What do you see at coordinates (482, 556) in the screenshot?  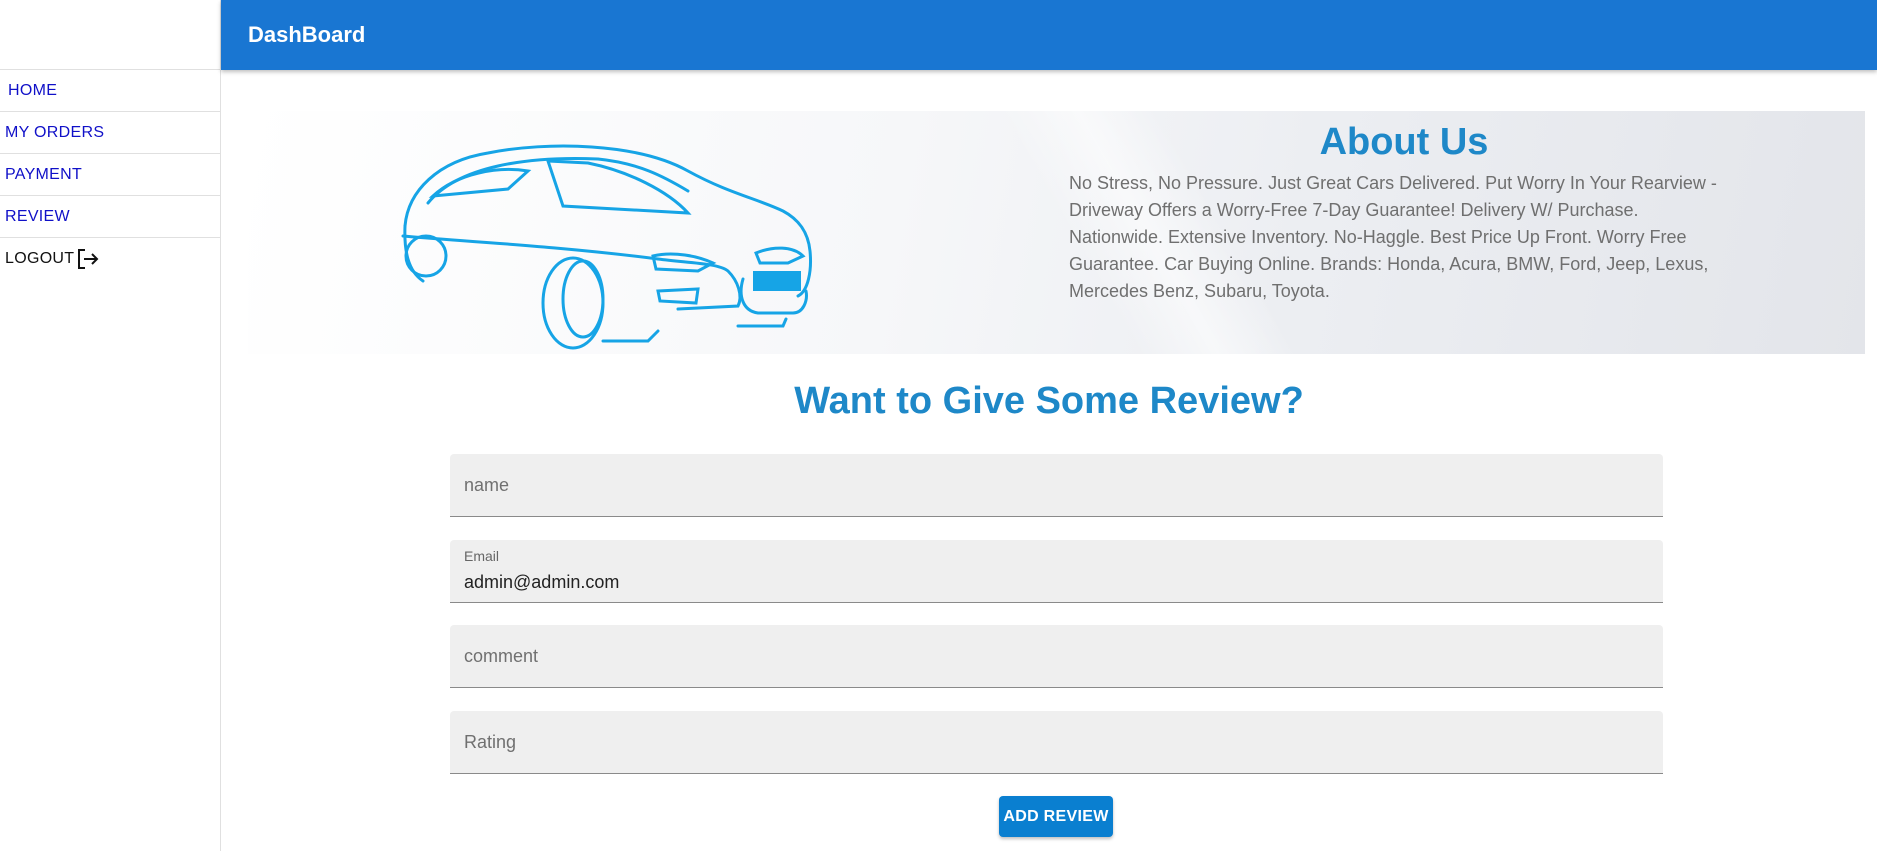 I see `email-label: Email` at bounding box center [482, 556].